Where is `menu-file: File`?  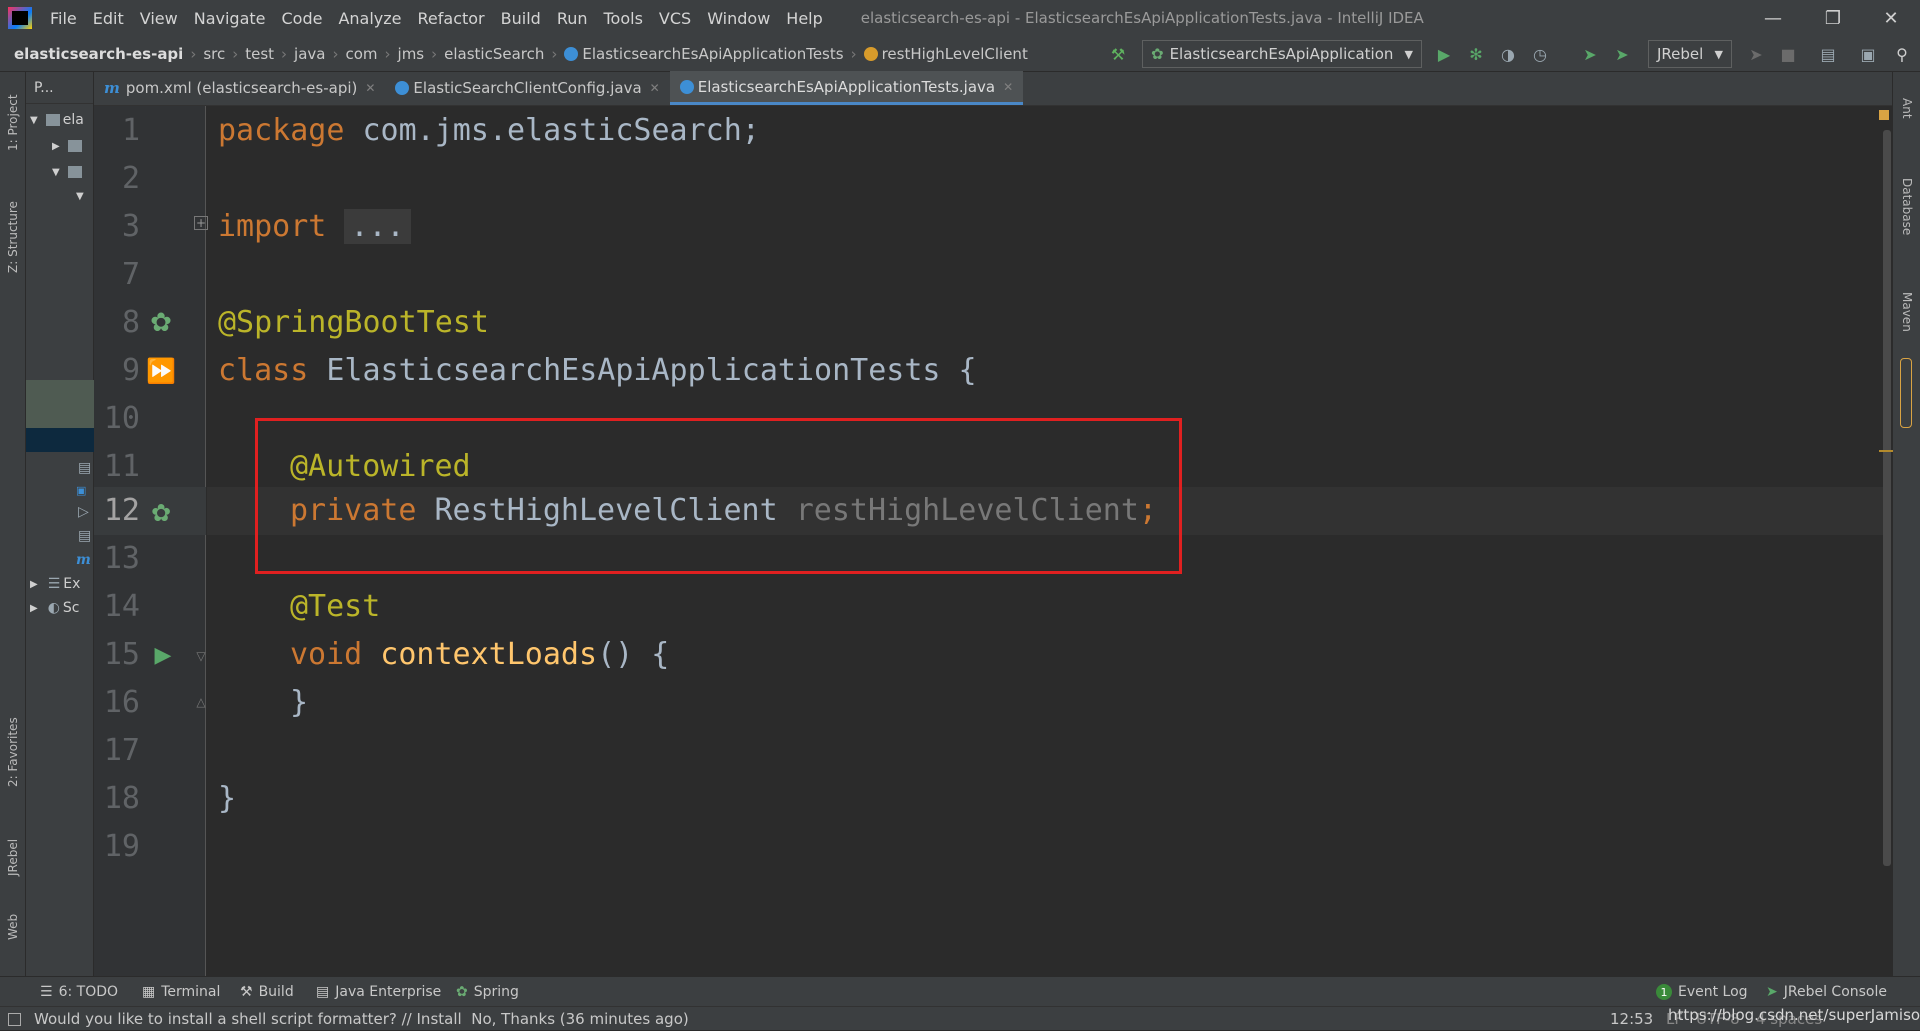
menu-file: File is located at coordinates (63, 18).